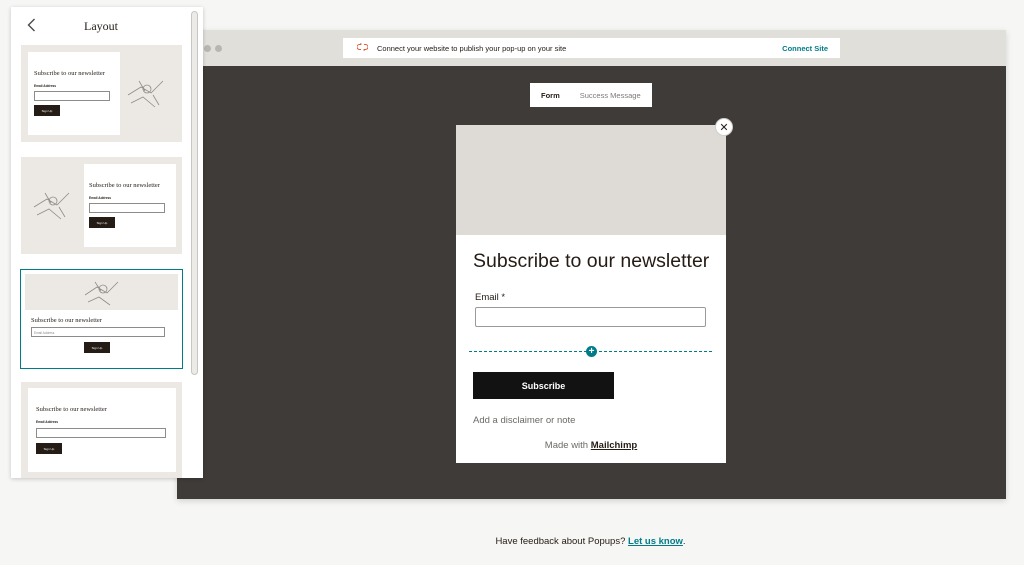 Image resolution: width=1024 pixels, height=565 pixels. I want to click on subscribe-button: Subscribe, so click(543, 385).